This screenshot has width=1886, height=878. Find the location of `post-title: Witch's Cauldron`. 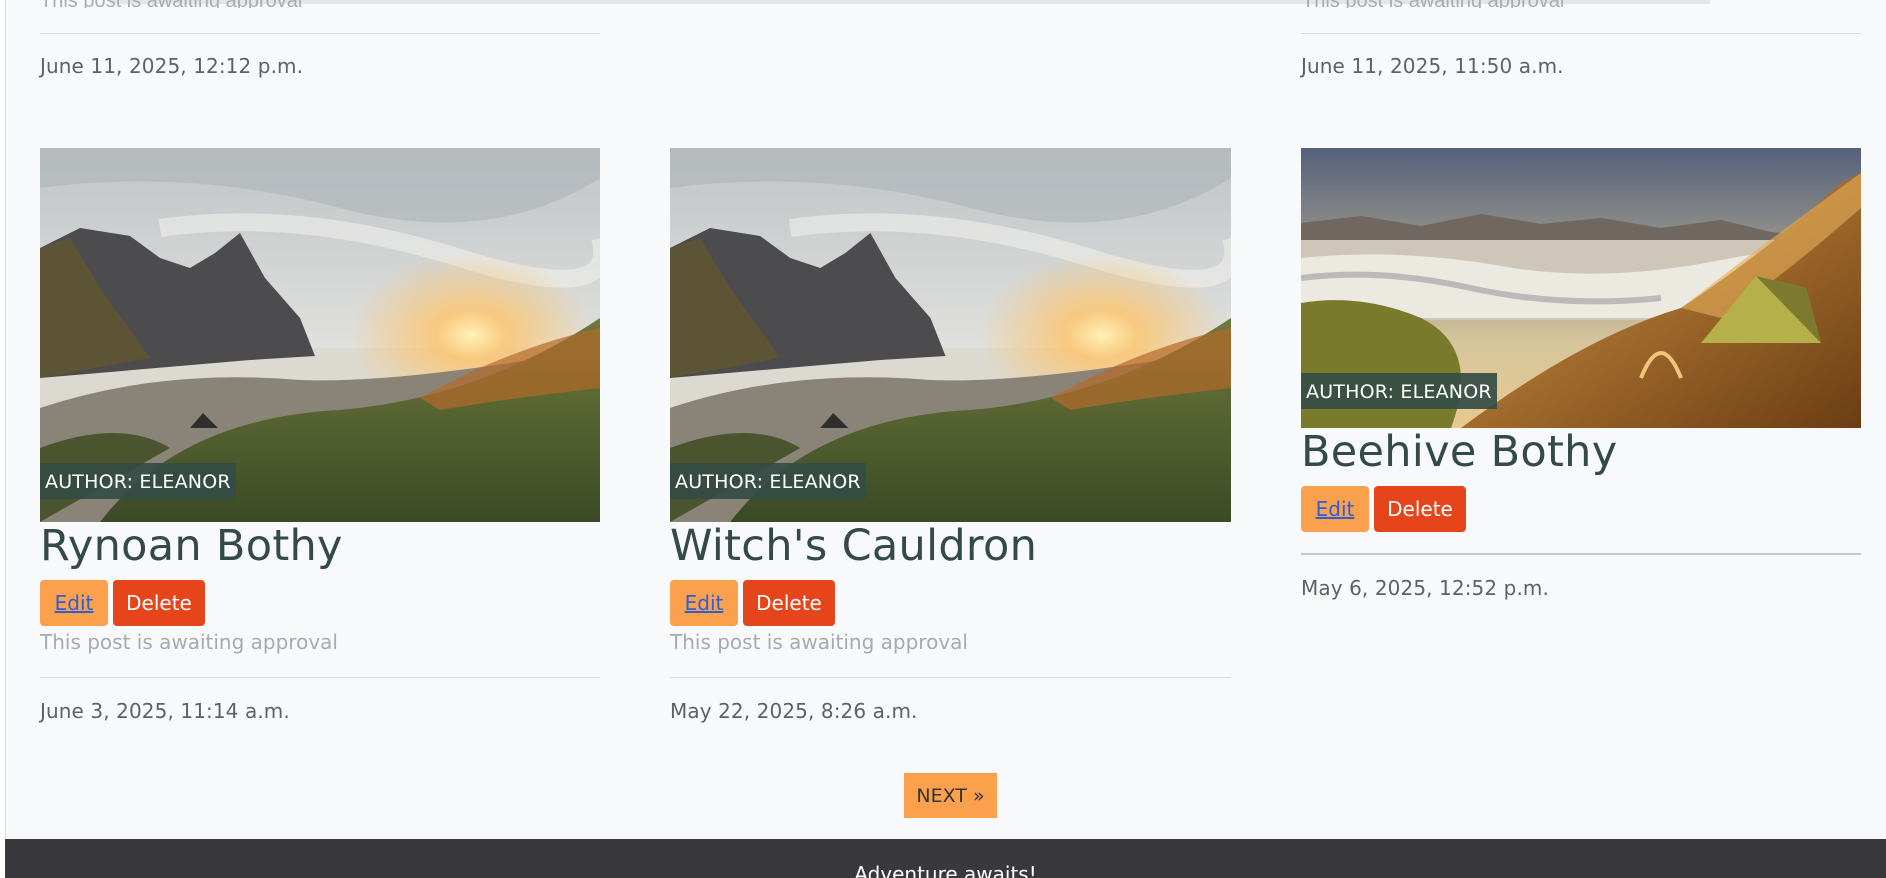

post-title: Witch's Cauldron is located at coordinates (853, 546).